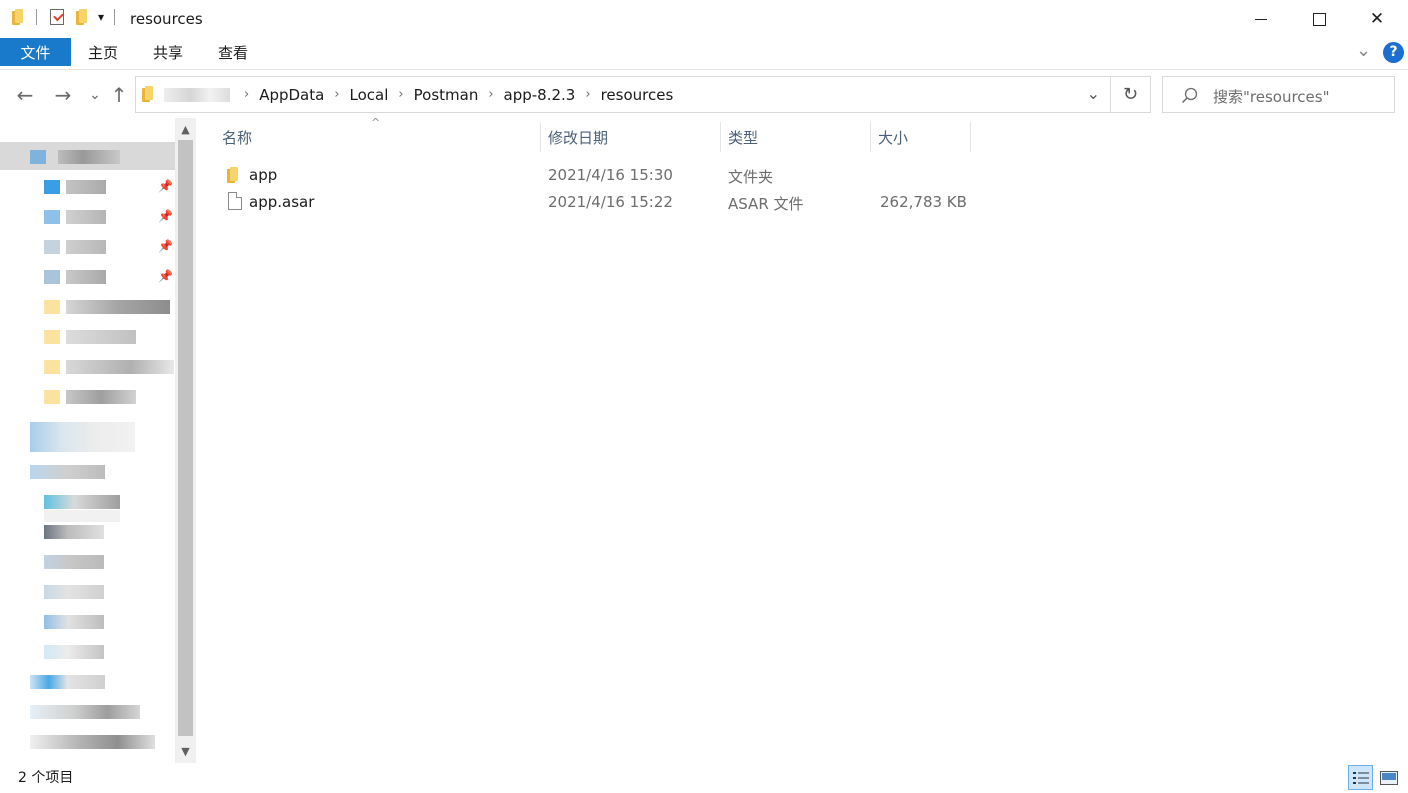  I want to click on breadcrumb-app-version: app-8.2.3, so click(540, 95).